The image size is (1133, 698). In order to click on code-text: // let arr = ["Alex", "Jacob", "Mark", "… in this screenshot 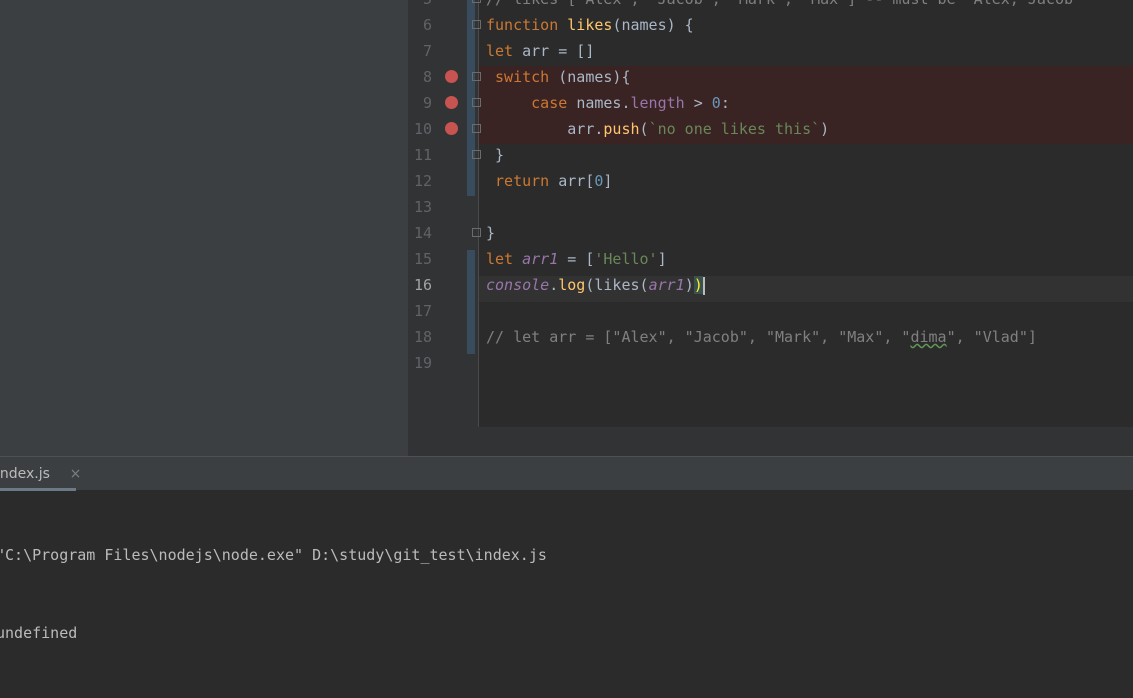, I will do `click(761, 337)`.